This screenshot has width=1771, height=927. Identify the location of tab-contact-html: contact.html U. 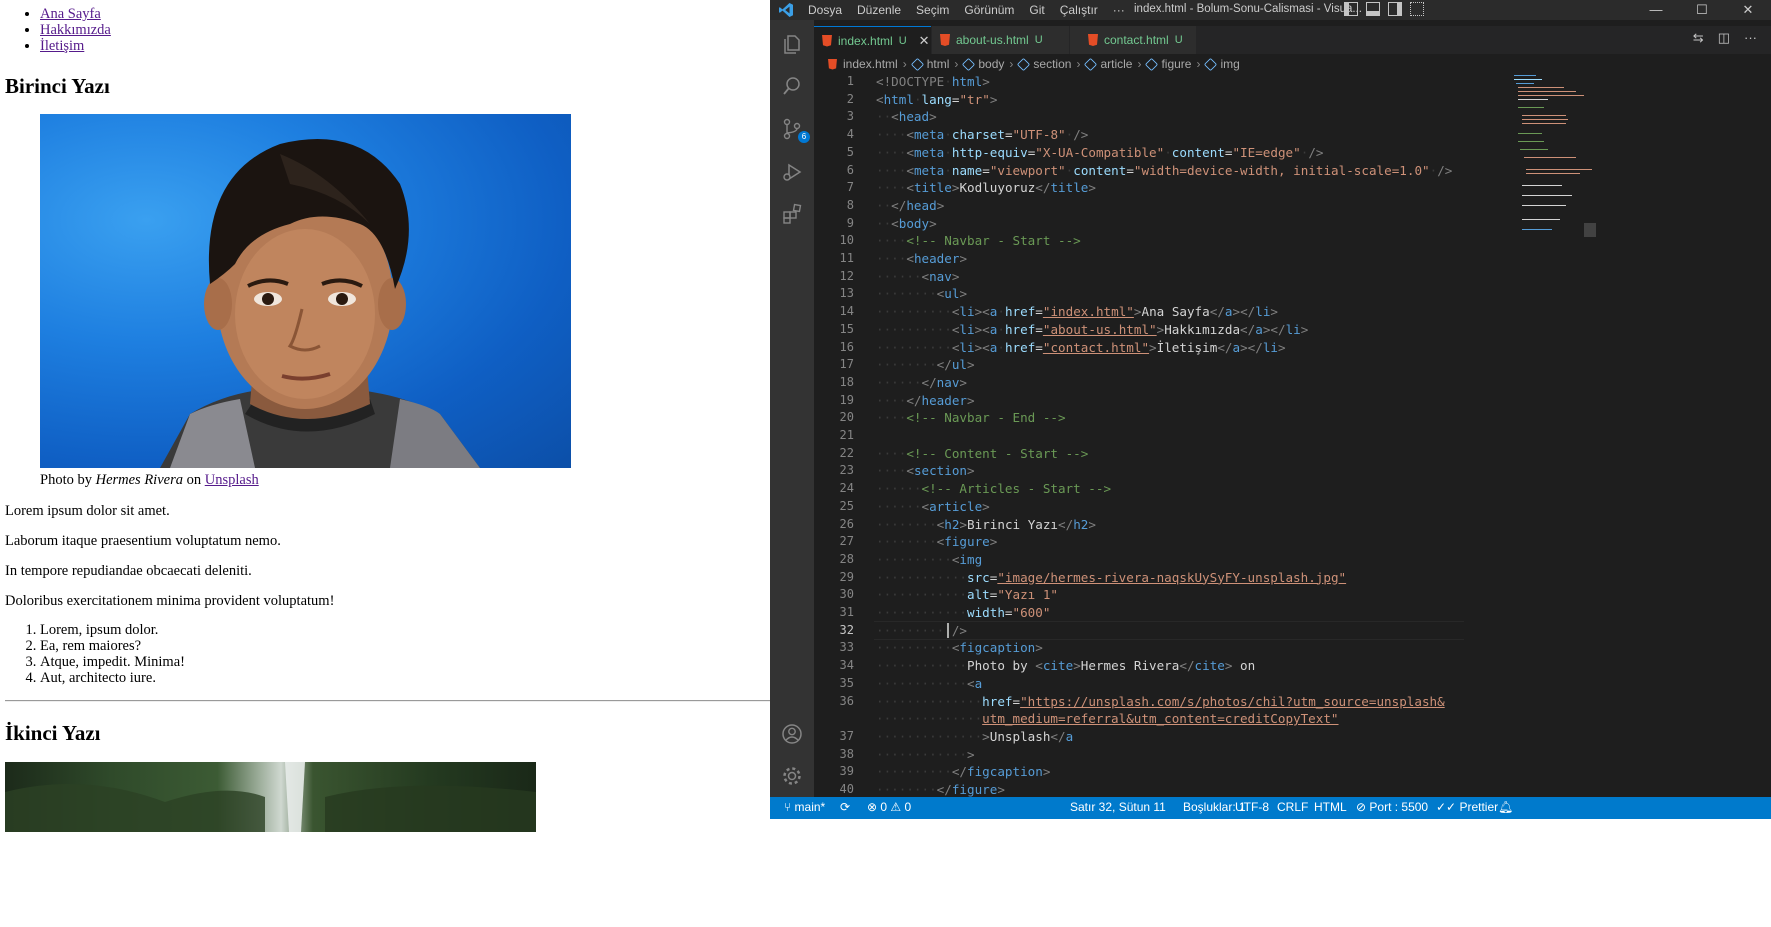
(1133, 40).